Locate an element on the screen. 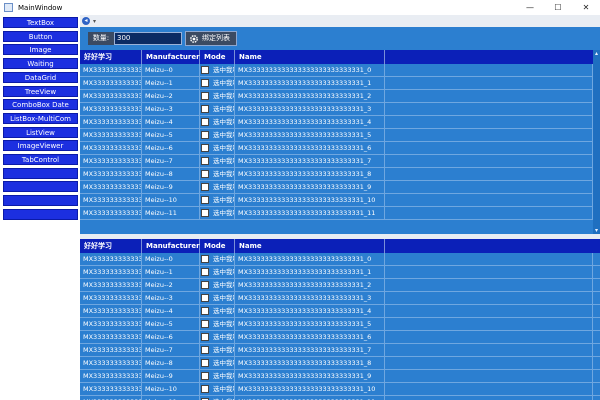  cell-manufacturer: Meizu--7 is located at coordinates (171, 350).